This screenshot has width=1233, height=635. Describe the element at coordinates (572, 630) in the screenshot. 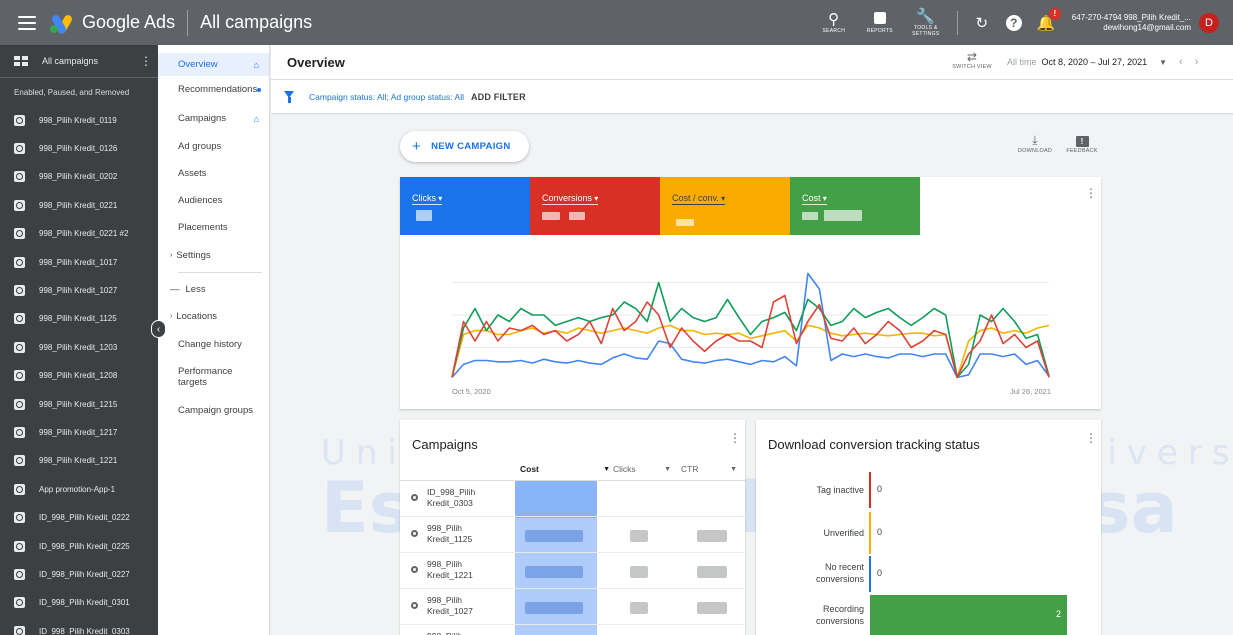

I see `table-row: 998_PilihIDR2.311.615,629.0994,79%` at that location.